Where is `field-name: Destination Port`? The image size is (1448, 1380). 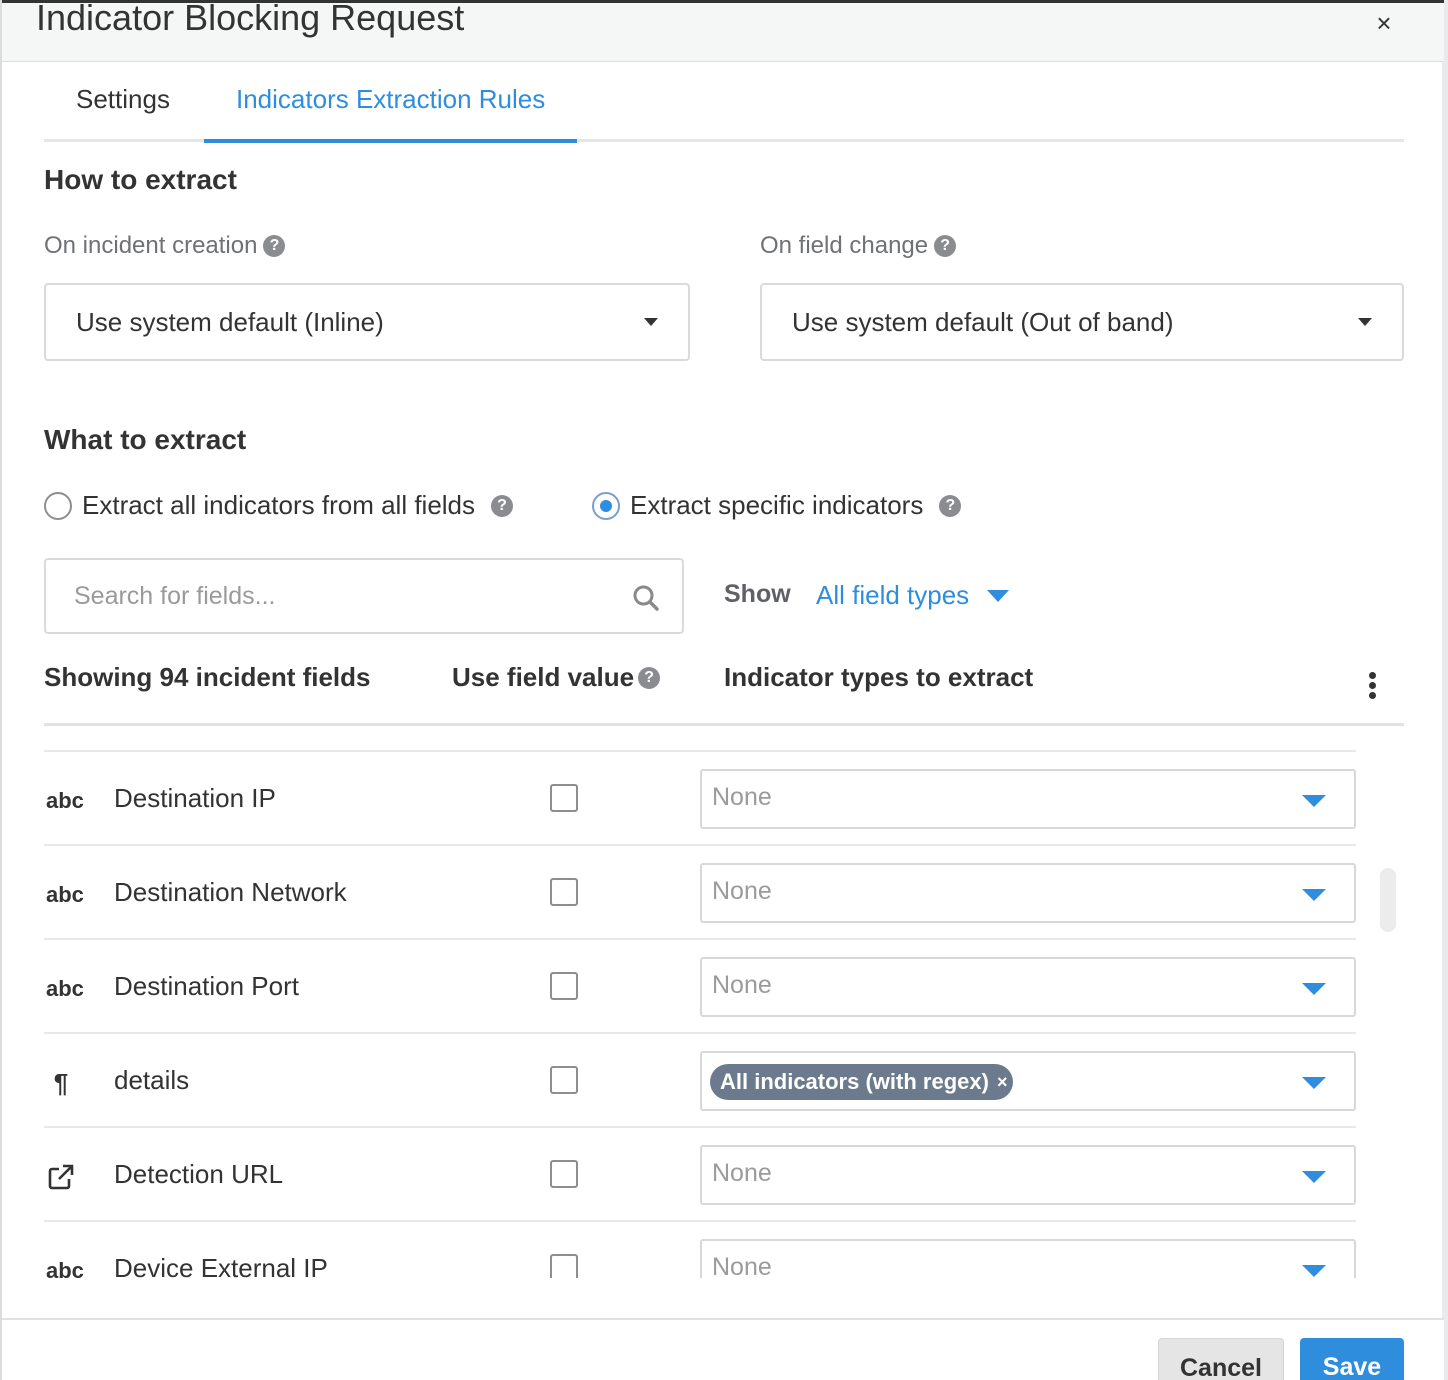 field-name: Destination Port is located at coordinates (206, 986).